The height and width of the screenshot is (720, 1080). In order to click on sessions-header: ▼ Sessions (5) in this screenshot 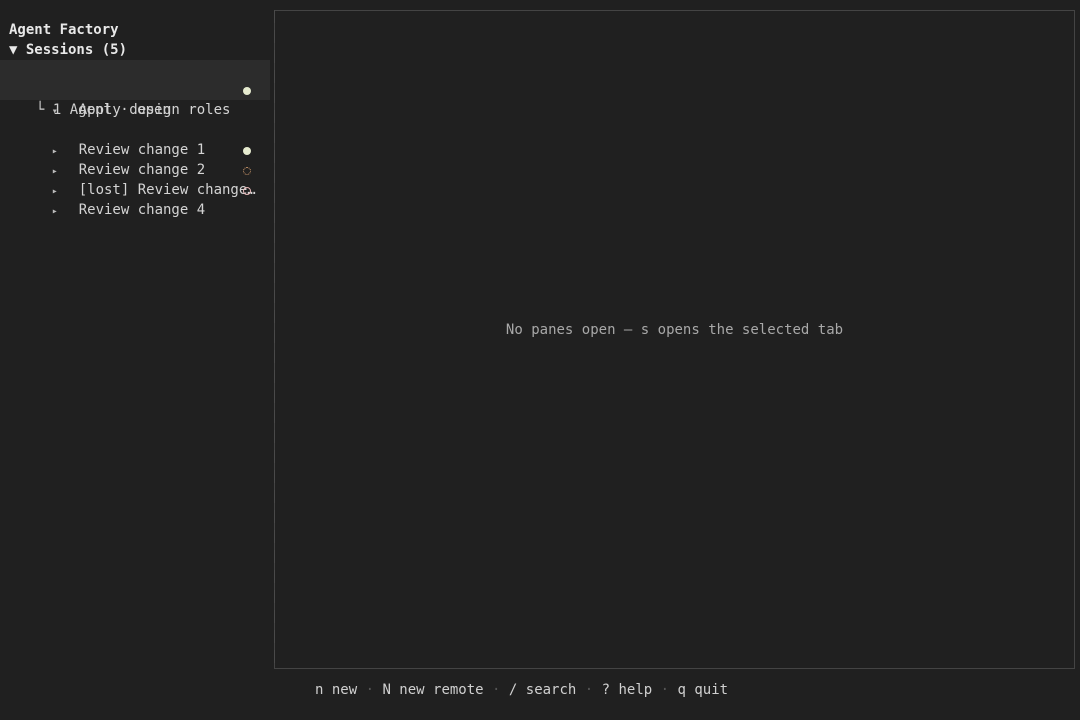, I will do `click(68, 50)`.